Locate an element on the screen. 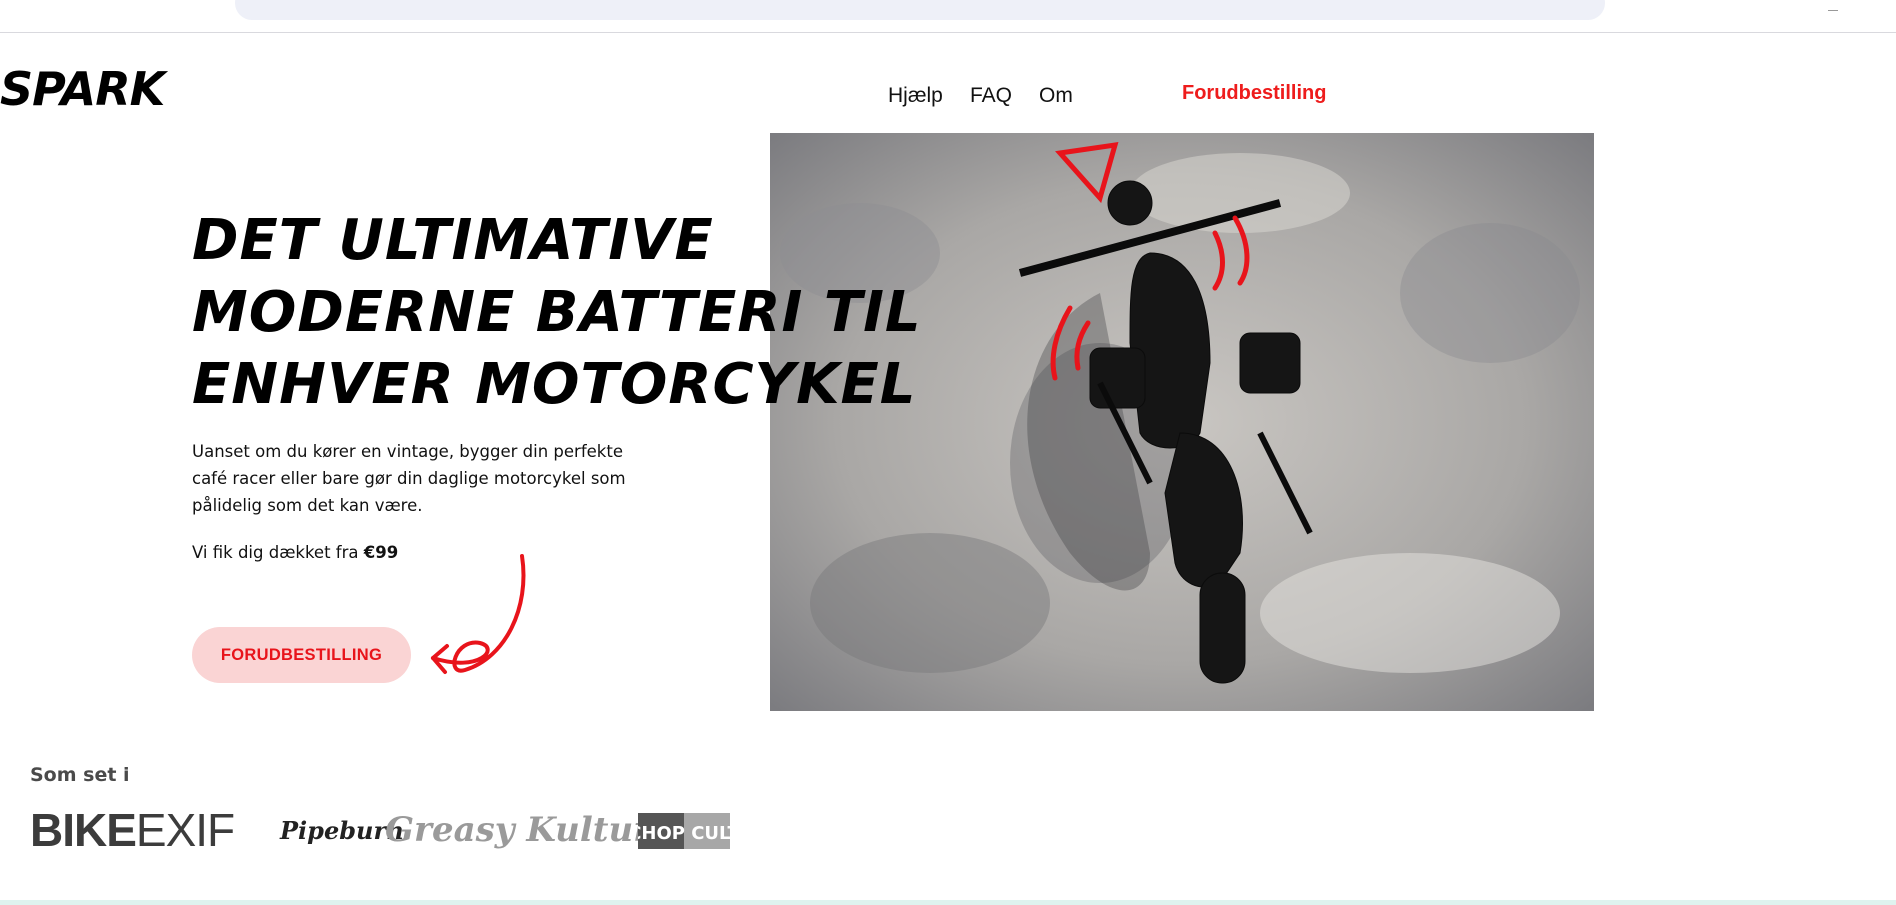  brand-logo-text: SPARK is located at coordinates (82, 89).